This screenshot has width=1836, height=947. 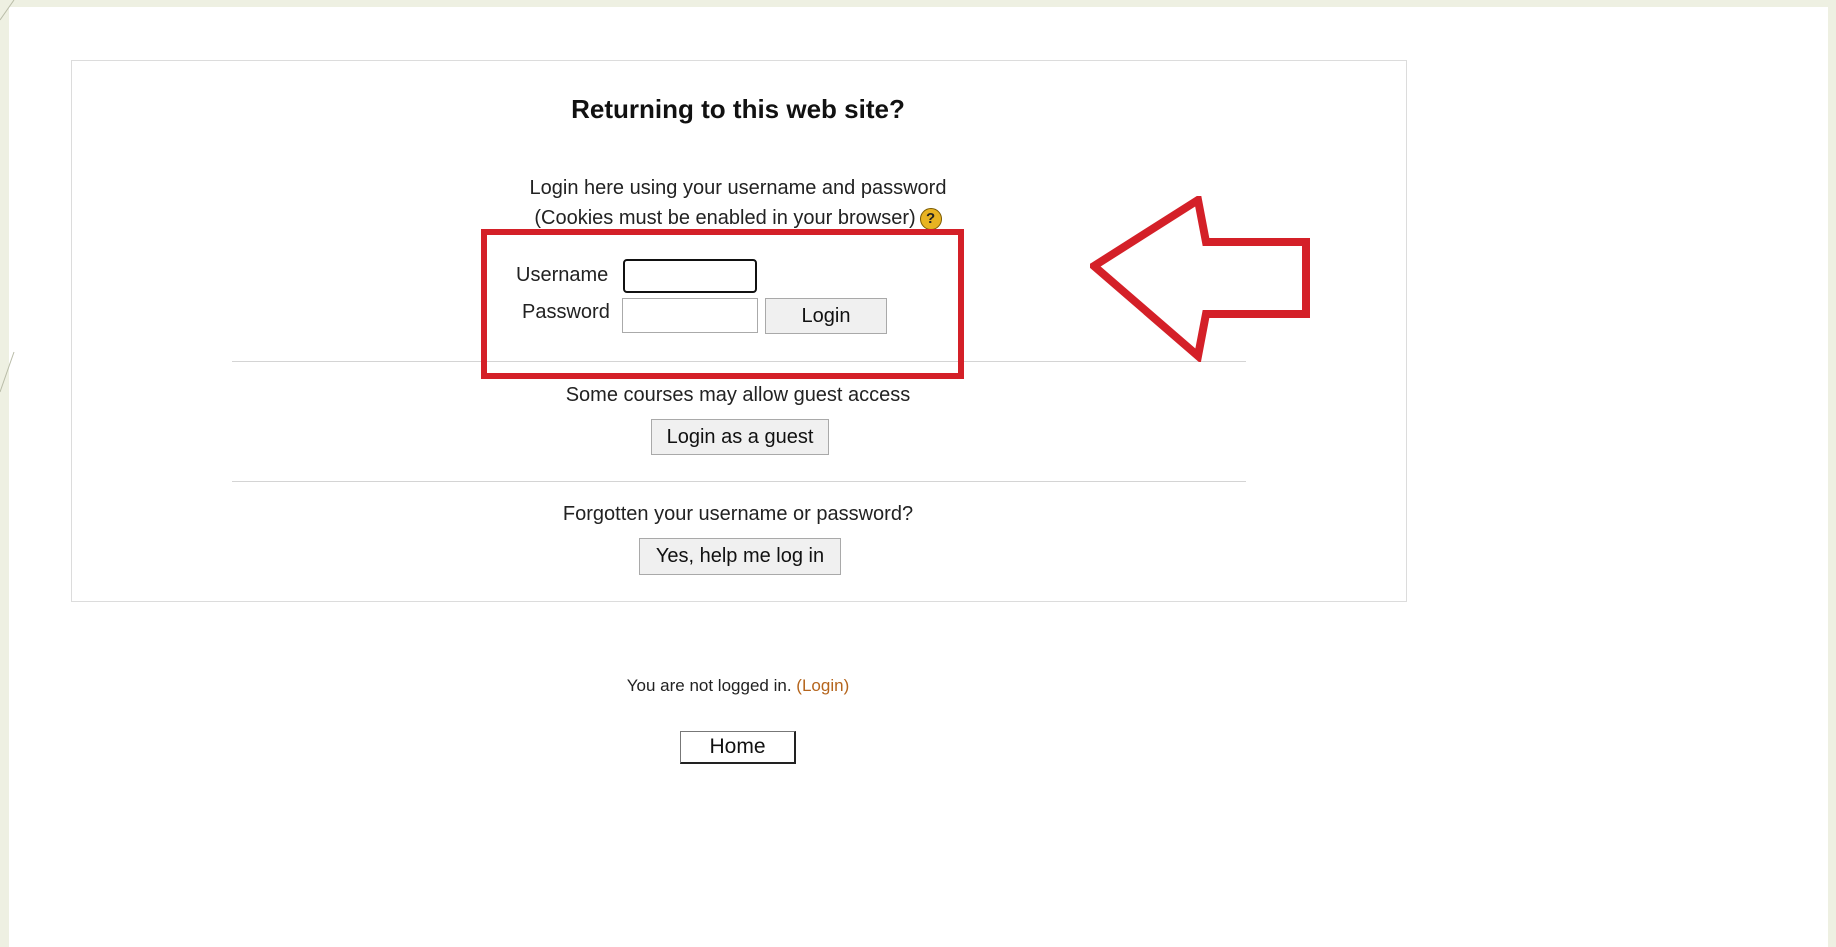 What do you see at coordinates (930, 218) in the screenshot?
I see `question-icon: ?` at bounding box center [930, 218].